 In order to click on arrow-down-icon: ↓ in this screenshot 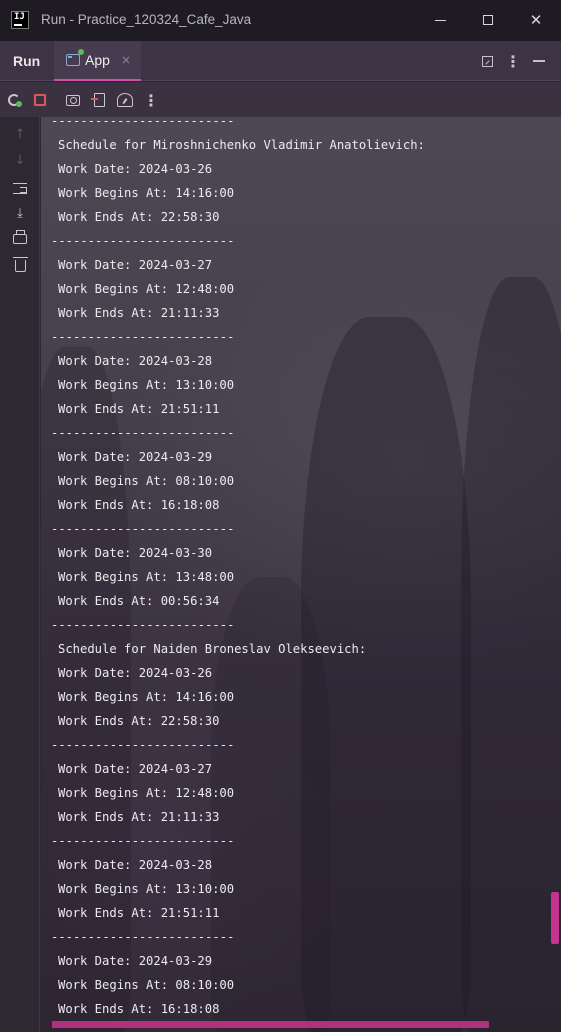, I will do `click(20, 160)`.